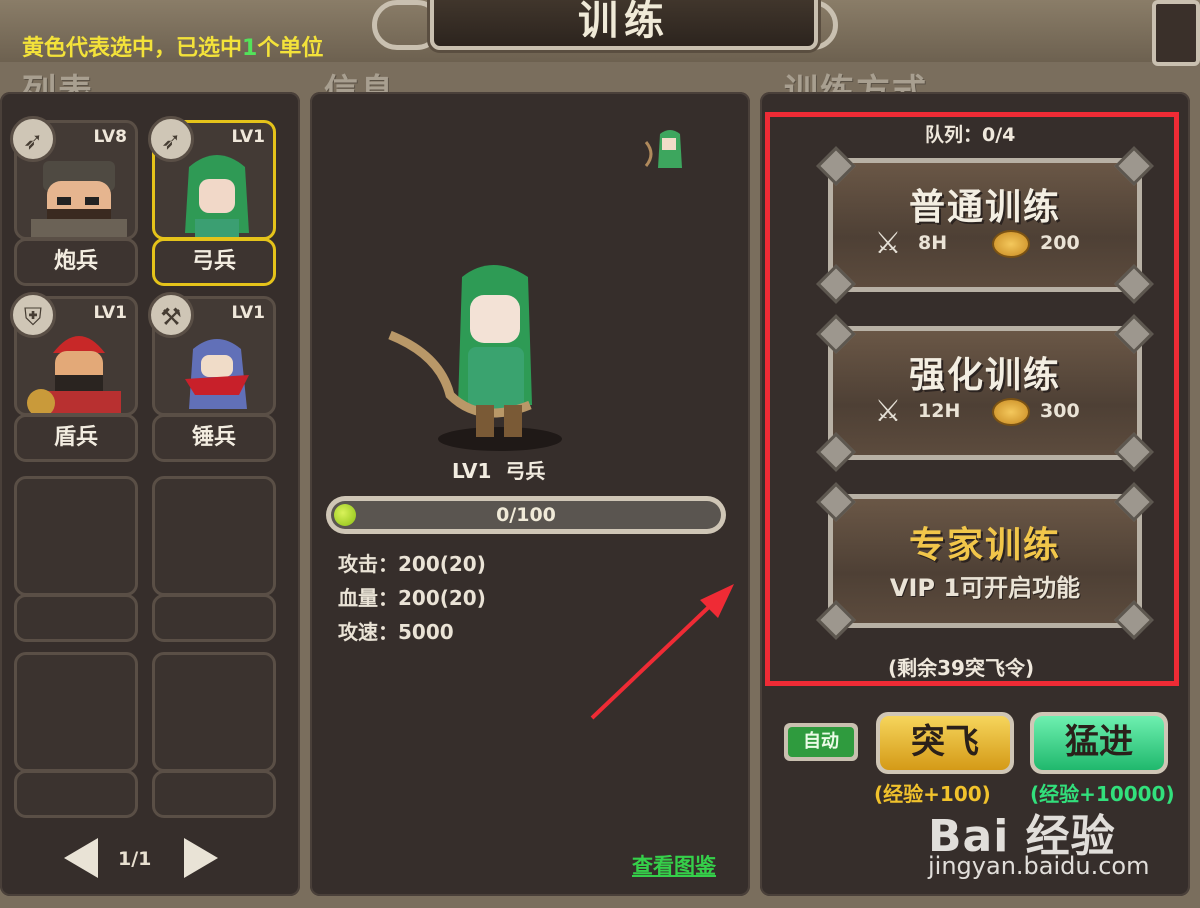 This screenshot has width=1200, height=908. Describe the element at coordinates (171, 315) in the screenshot. I see `hammer-icon: ⚒` at that location.